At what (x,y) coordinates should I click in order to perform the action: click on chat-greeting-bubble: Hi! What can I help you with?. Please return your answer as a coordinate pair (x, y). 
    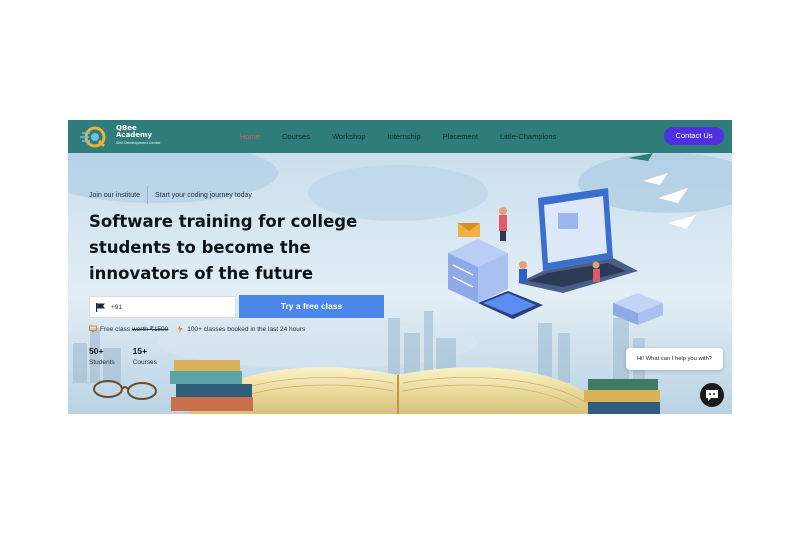
    Looking at the image, I should click on (674, 359).